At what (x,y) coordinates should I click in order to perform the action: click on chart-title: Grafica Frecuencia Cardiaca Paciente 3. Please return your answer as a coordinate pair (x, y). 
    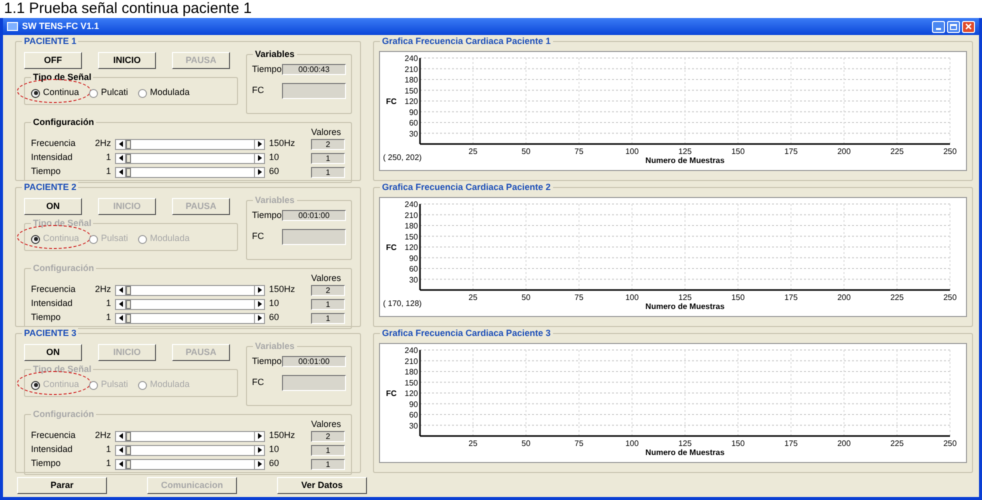
    Looking at the image, I should click on (466, 333).